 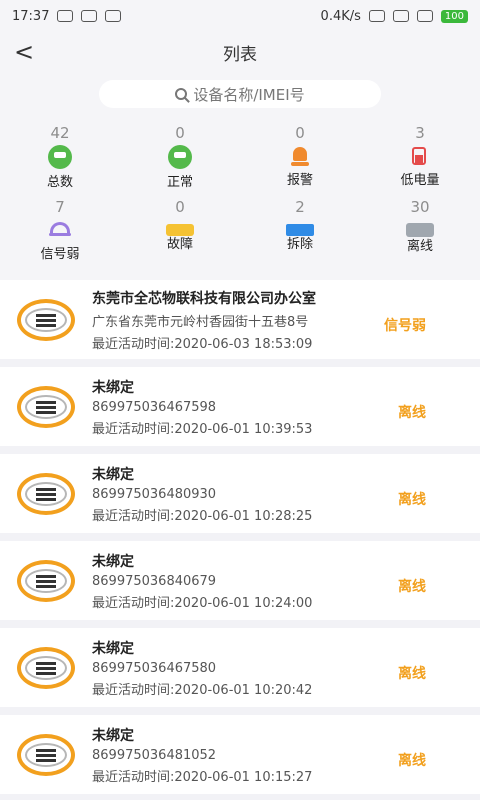 What do you see at coordinates (179, 182) in the screenshot?
I see `stat-label: 正常` at bounding box center [179, 182].